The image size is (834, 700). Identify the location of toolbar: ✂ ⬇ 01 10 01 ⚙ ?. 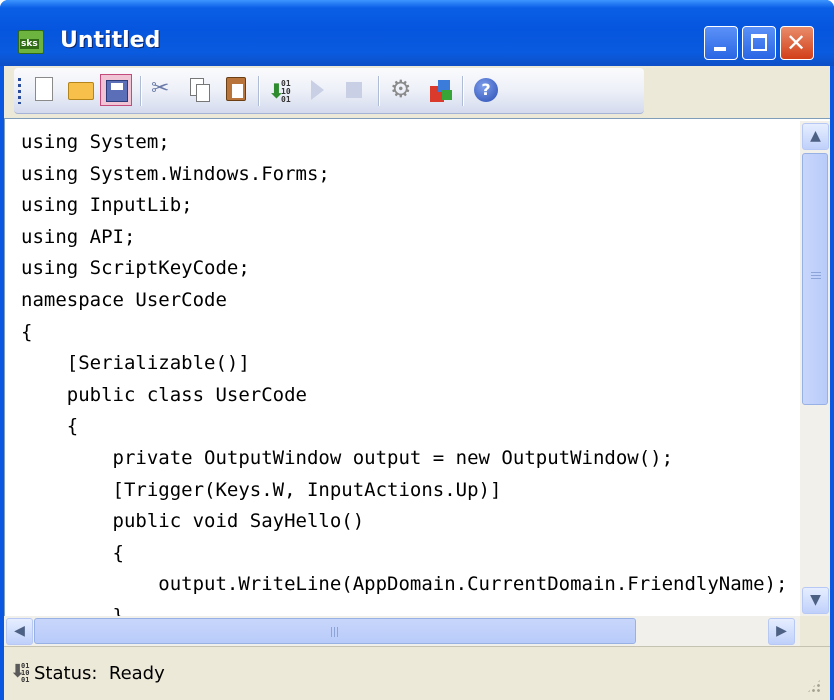
(329, 91).